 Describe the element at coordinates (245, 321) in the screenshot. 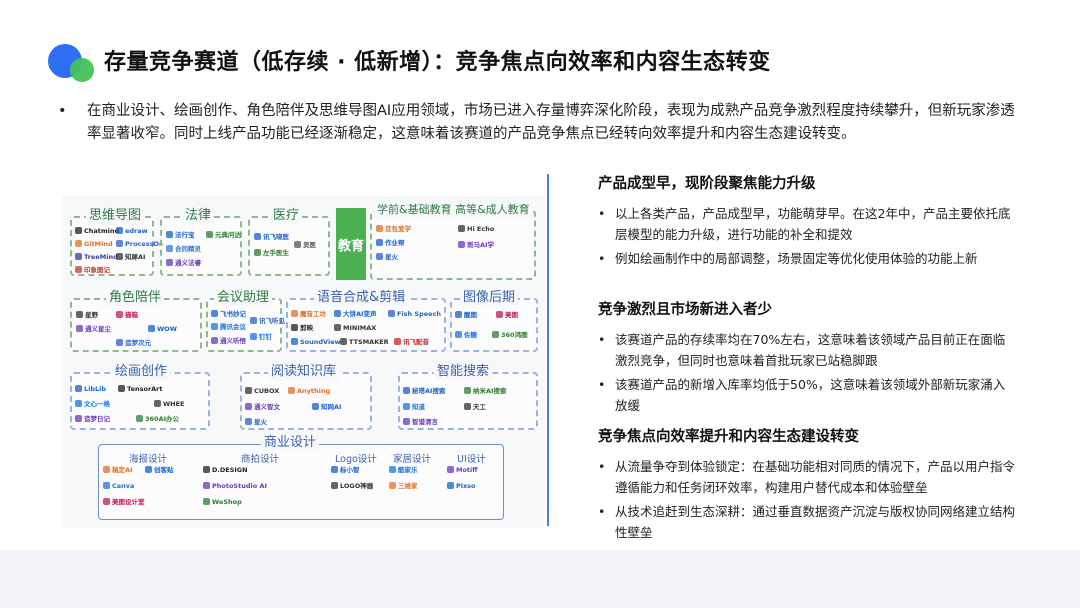

I see `category-meeting: 会议助理 飞书妙记 腾讯会议 通义听悟 讯飞听见 钉钉` at that location.